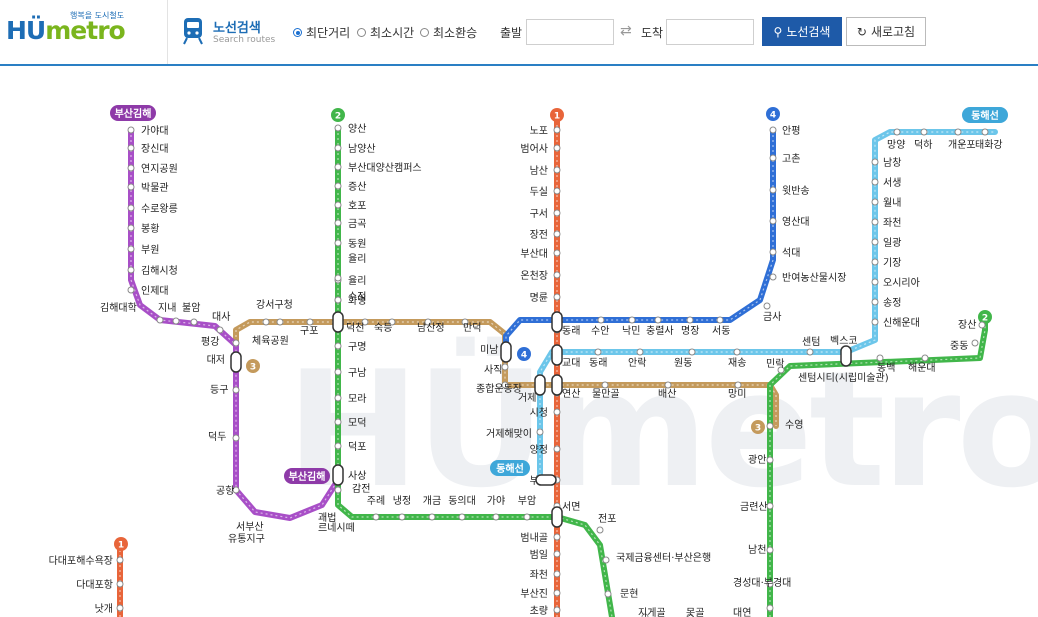  I want to click on station-label: 초량, so click(539, 611).